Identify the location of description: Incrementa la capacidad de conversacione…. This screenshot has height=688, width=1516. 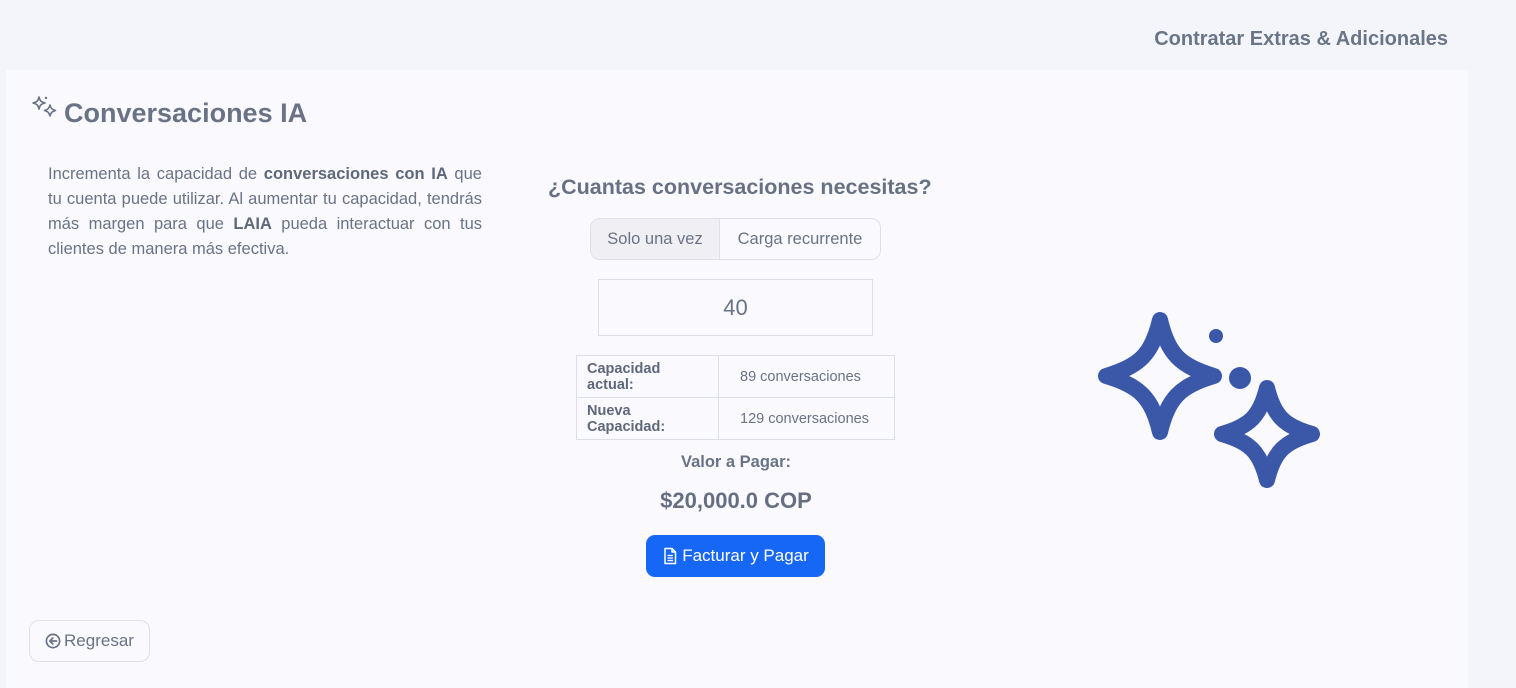
(265, 212).